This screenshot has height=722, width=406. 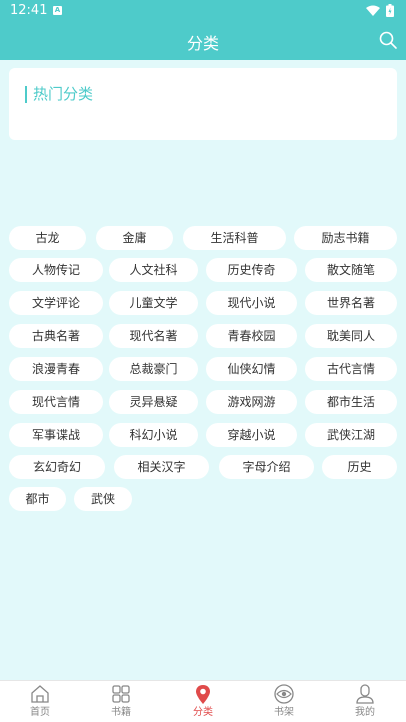 What do you see at coordinates (56, 435) in the screenshot?
I see `category-tag: 军事谍战` at bounding box center [56, 435].